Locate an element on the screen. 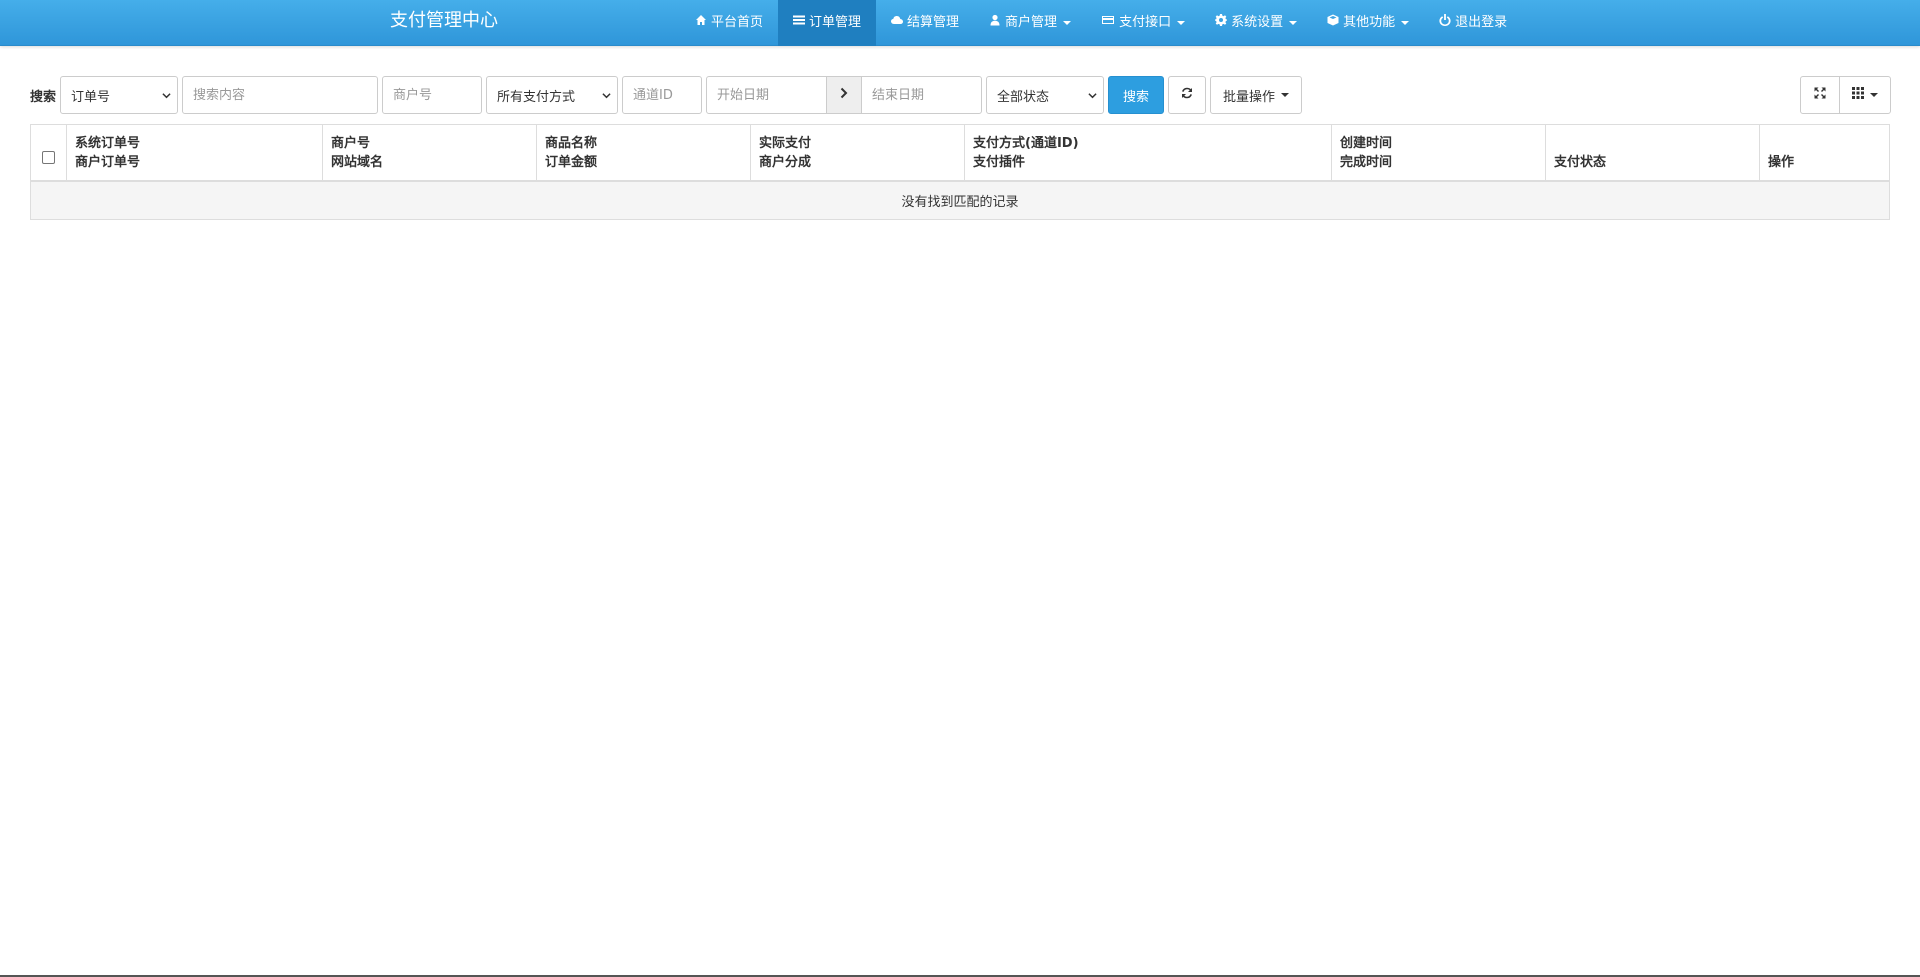 This screenshot has height=977, width=1920. home-icon is located at coordinates (701, 23).